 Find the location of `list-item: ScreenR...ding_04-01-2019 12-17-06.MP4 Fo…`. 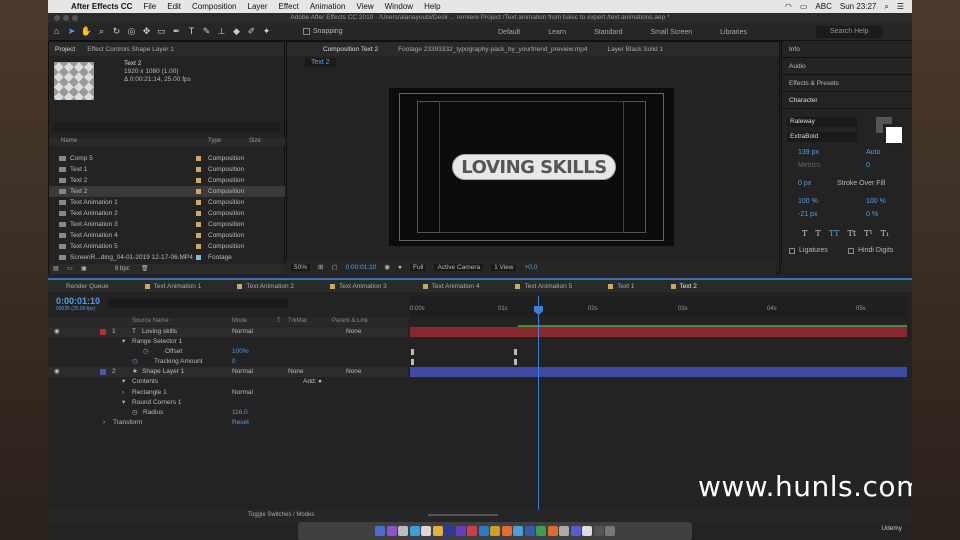

list-item: ScreenR...ding_04-01-2019 12-17-06.MP4 Fo… is located at coordinates (167, 257).